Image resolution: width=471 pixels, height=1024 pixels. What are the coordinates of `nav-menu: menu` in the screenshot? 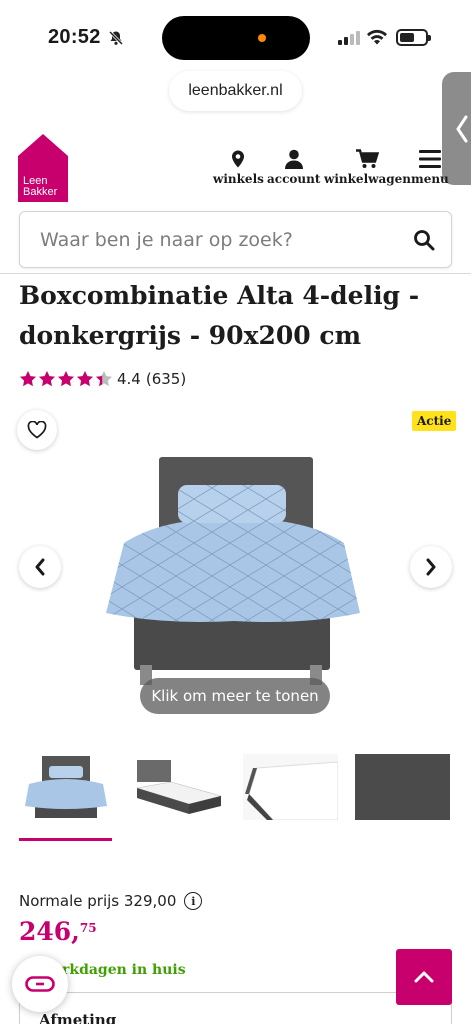 It's located at (430, 166).